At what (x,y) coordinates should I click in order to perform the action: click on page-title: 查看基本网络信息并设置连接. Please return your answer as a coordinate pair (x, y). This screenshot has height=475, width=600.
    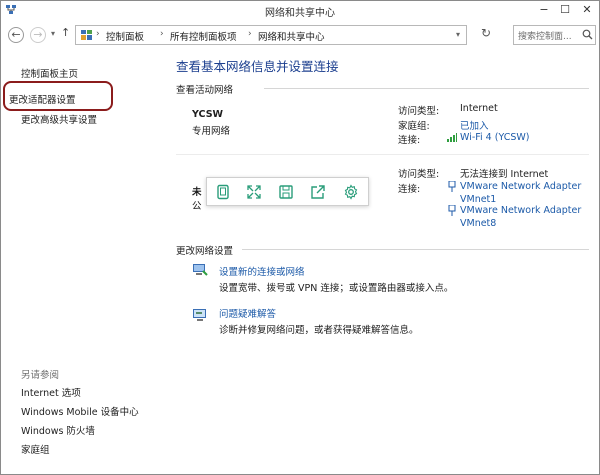
    Looking at the image, I should click on (257, 66).